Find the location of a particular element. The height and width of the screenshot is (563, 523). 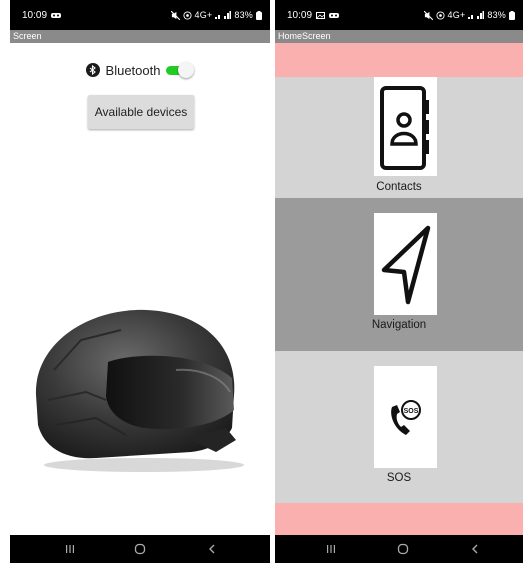

contacts-tile is located at coordinates (405, 126).